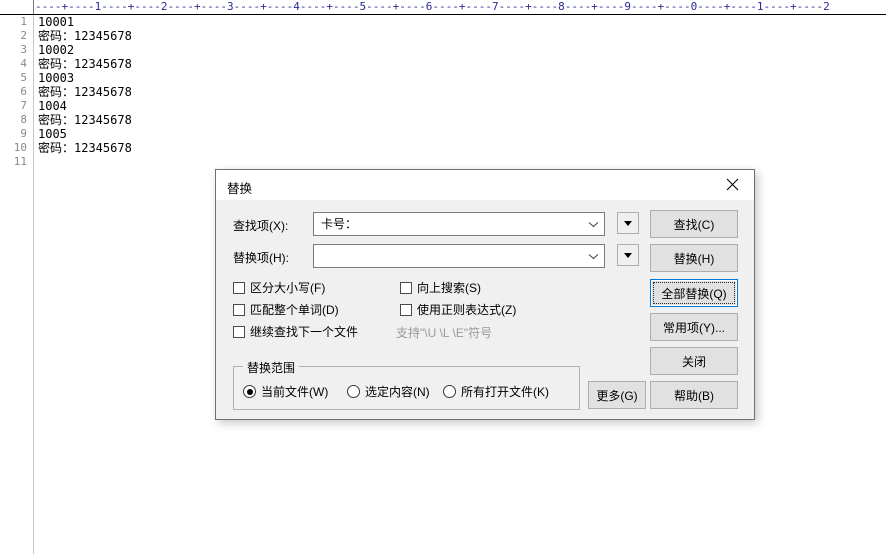 The width and height of the screenshot is (886, 554). Describe the element at coordinates (23, 91) in the screenshot. I see `line-number: 6` at that location.